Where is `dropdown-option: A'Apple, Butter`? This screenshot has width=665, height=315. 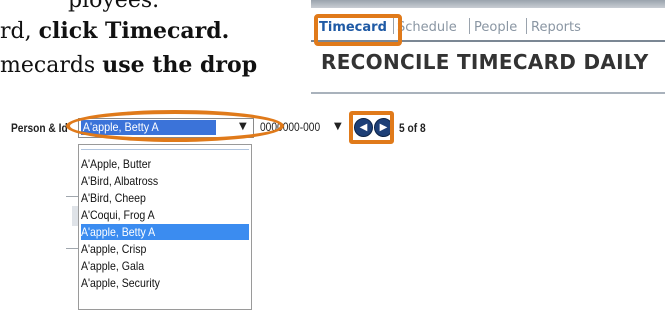 dropdown-option: A'Apple, Butter is located at coordinates (165, 164).